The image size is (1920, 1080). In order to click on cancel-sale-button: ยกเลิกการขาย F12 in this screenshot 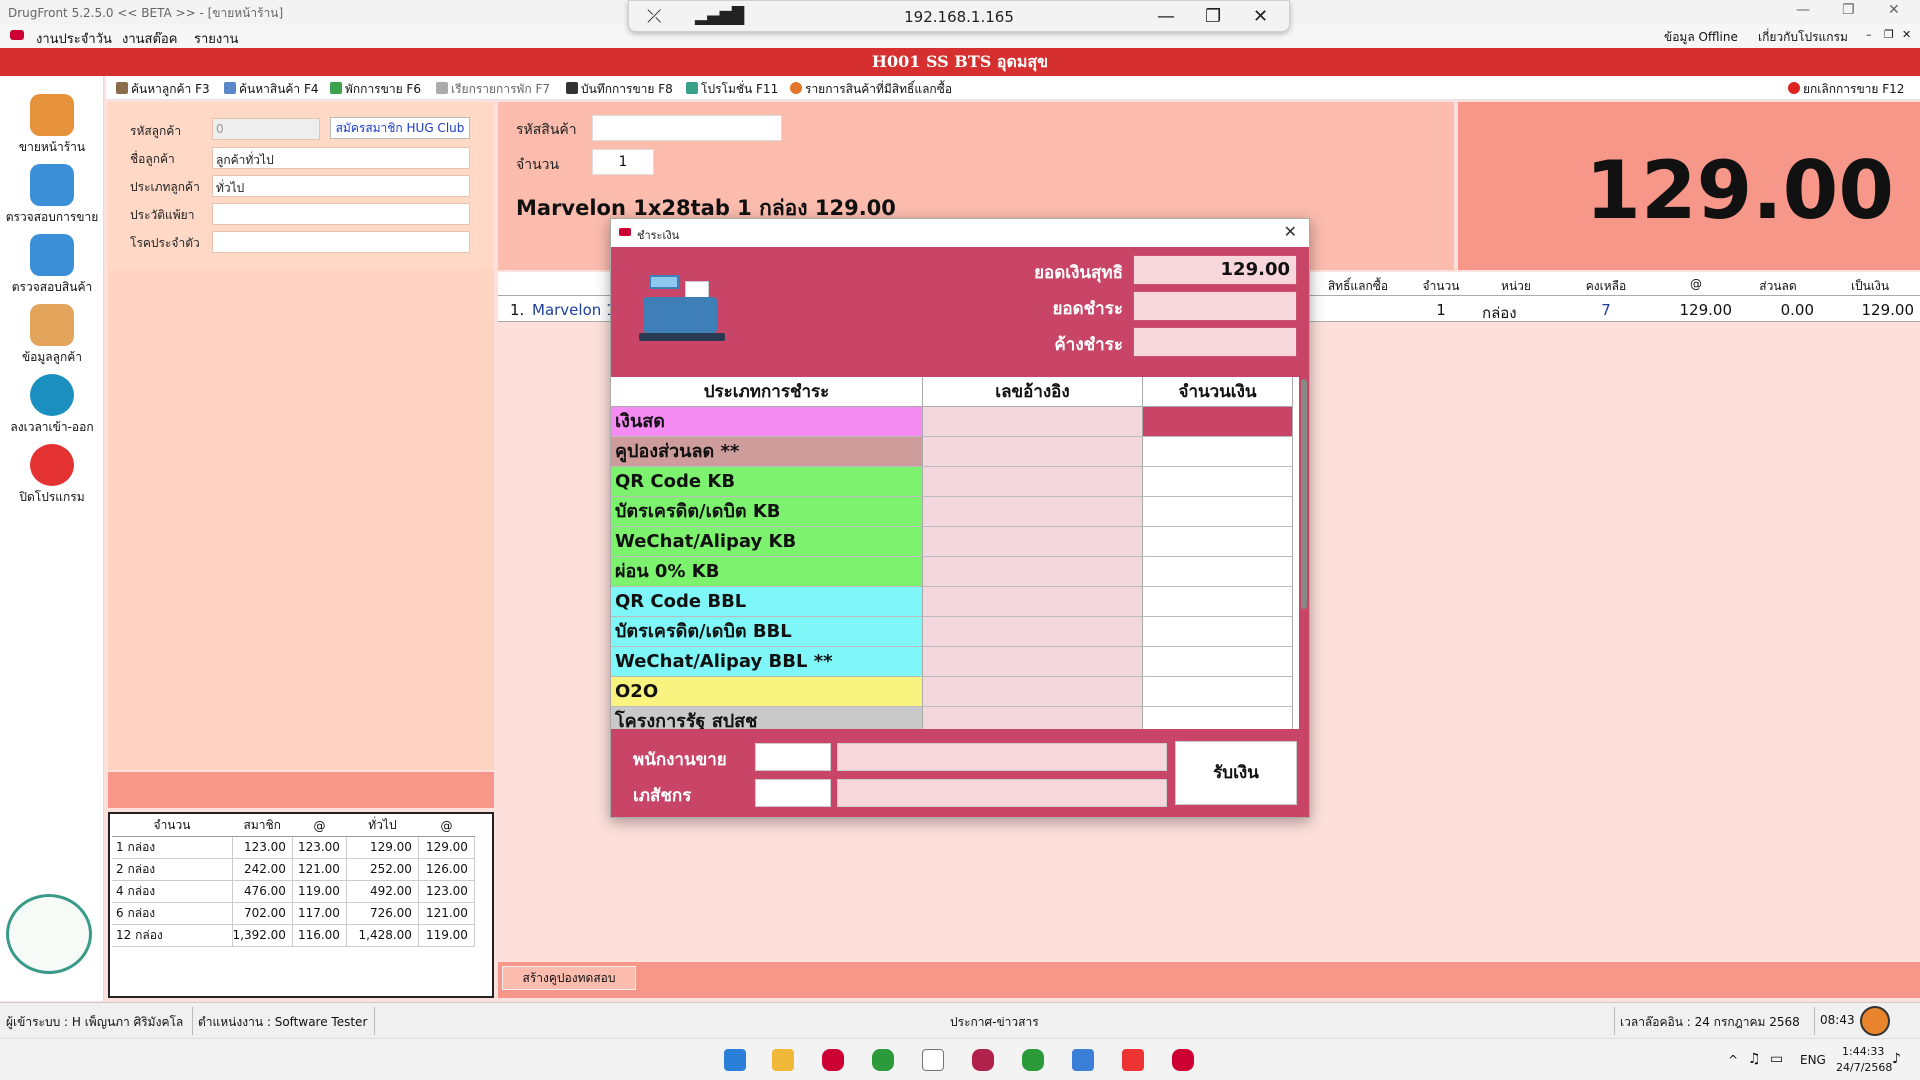, I will do `click(1846, 89)`.